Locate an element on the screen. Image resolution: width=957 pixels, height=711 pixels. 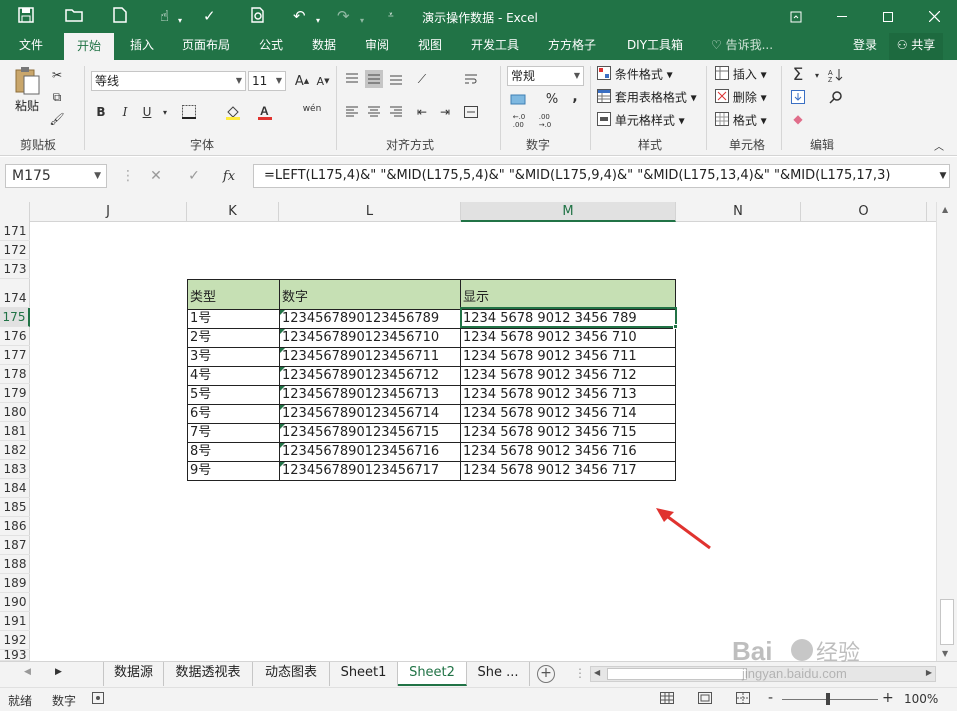
phonetic-icon: wén is located at coordinates (312, 109).